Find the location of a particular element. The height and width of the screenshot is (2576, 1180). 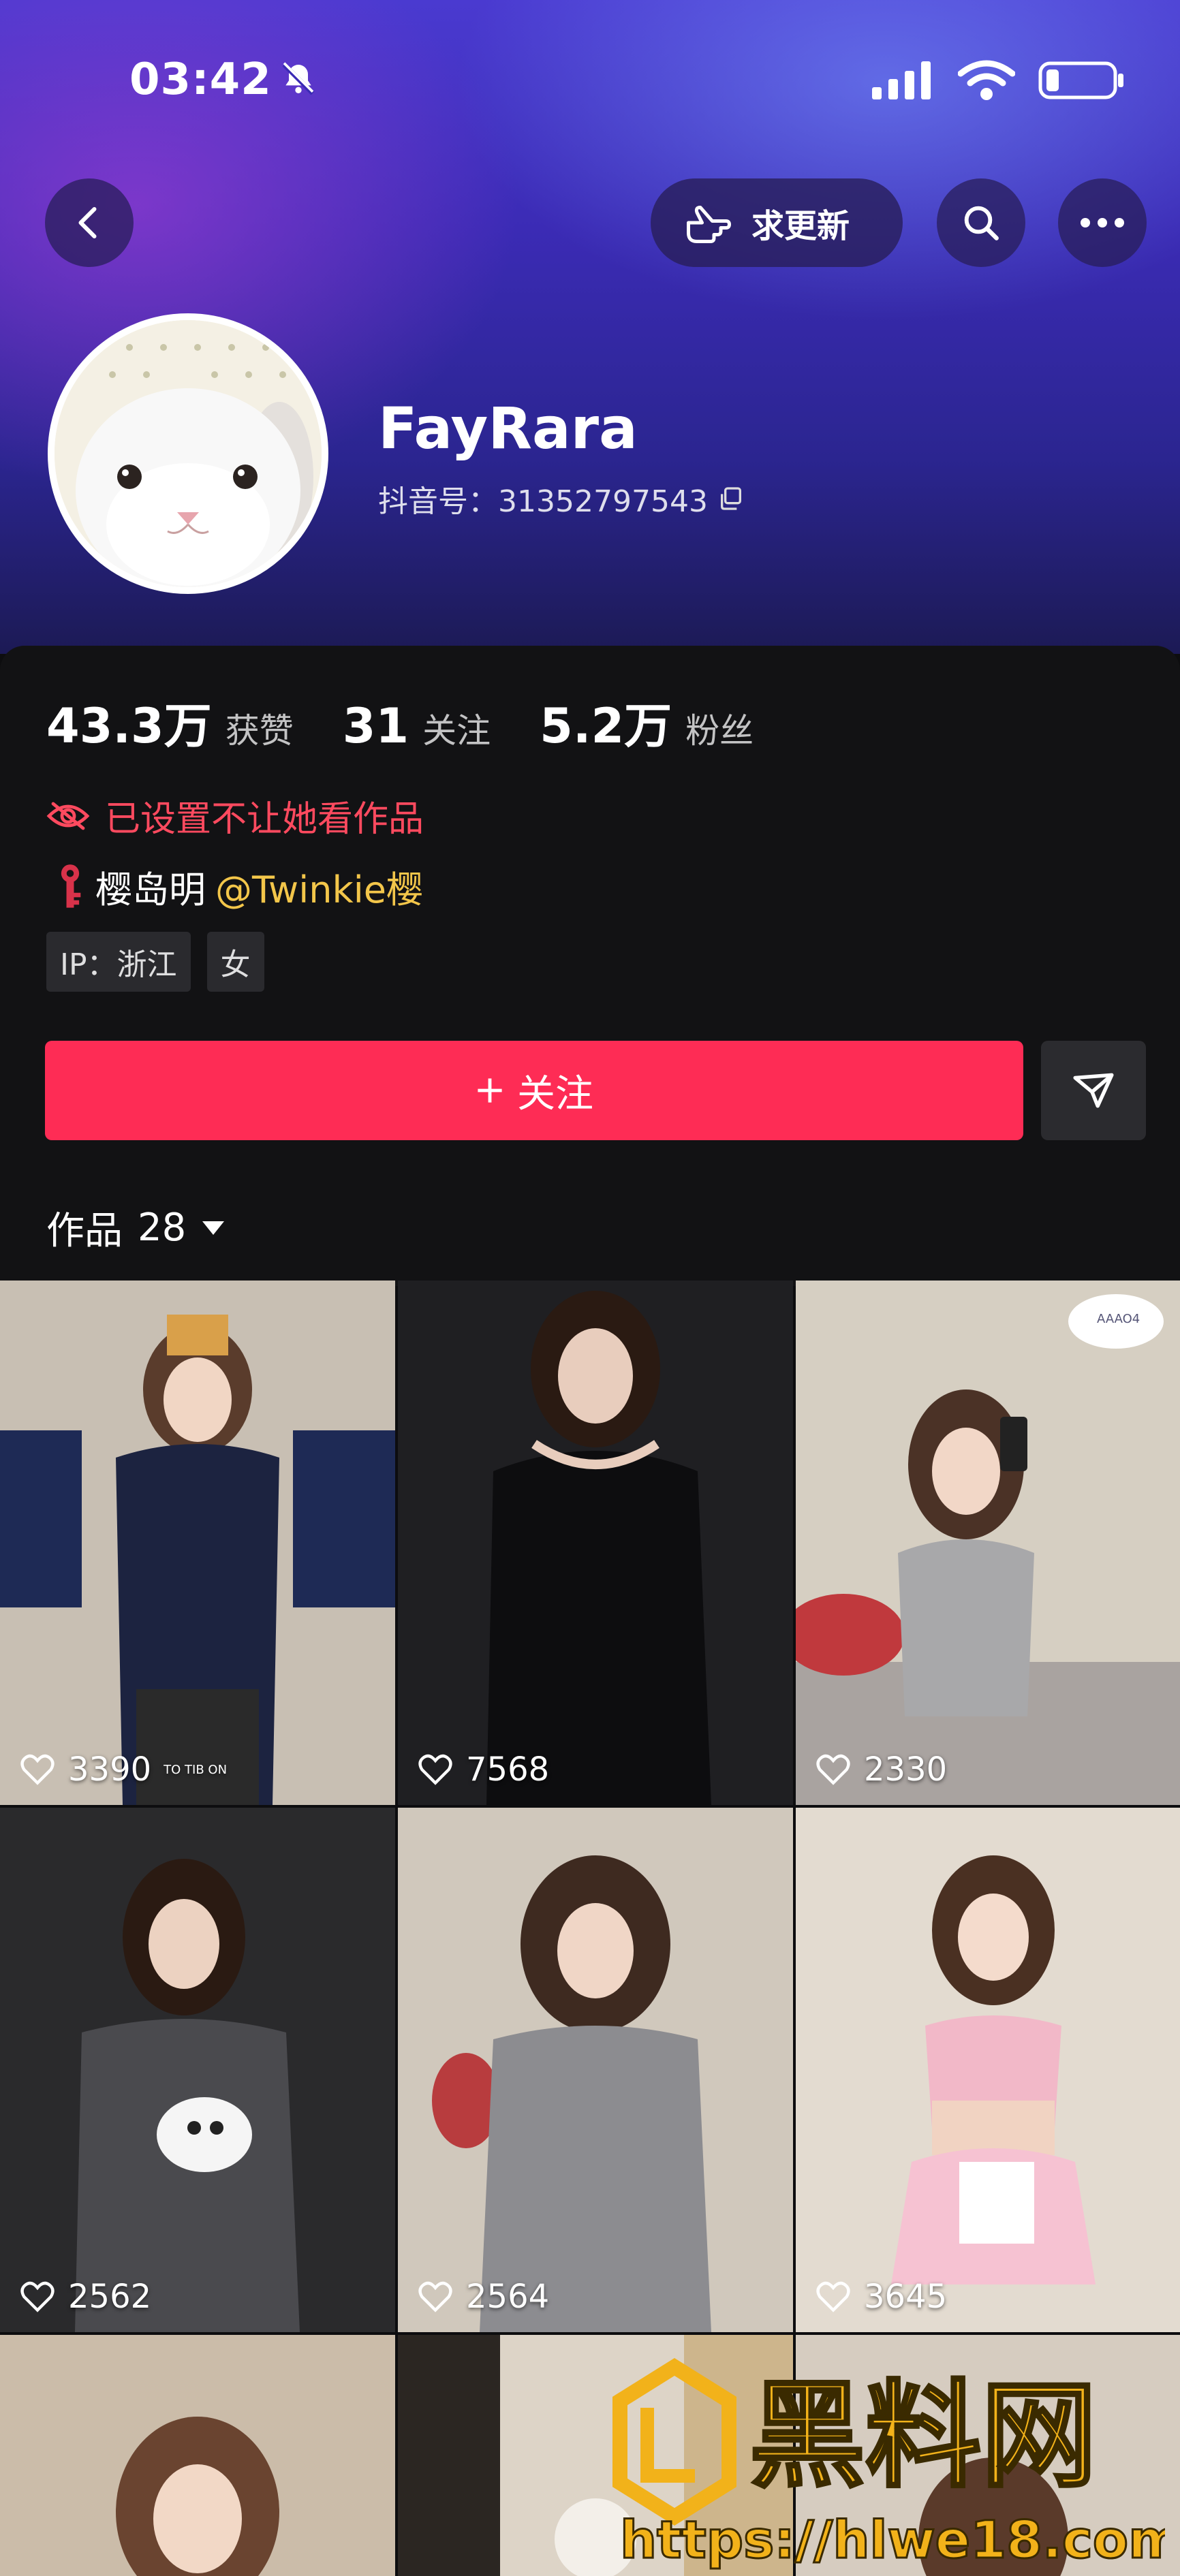

like-count: 3645 is located at coordinates (881, 2297).